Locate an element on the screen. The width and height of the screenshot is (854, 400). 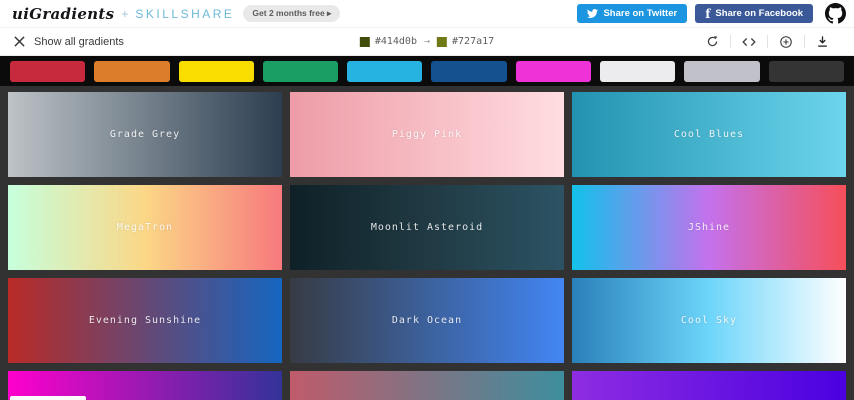
gradient-name: Evening Sunshine is located at coordinates (145, 320).